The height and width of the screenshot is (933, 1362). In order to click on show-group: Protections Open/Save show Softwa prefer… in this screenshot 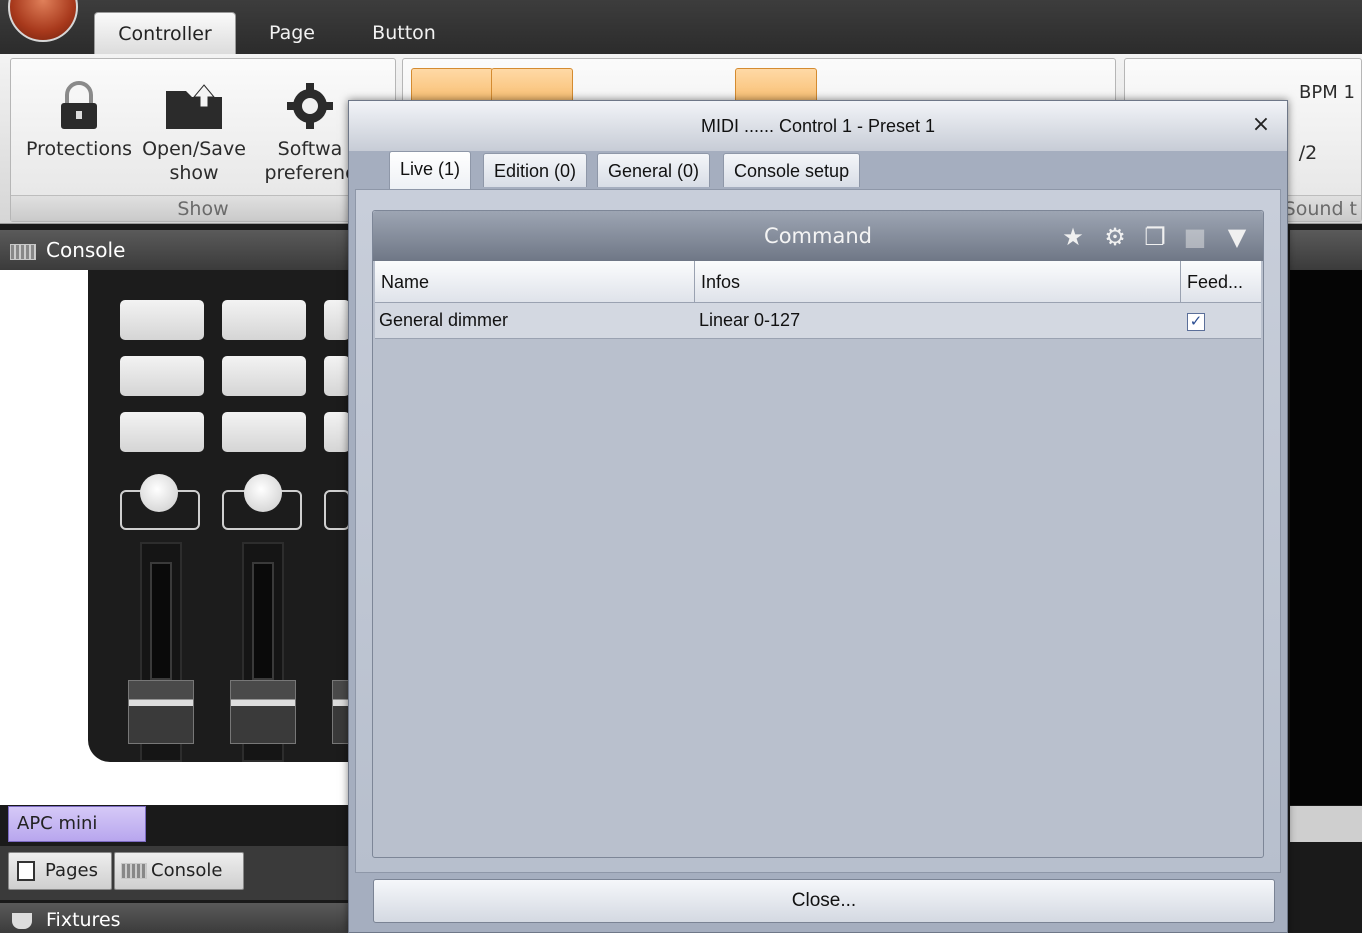, I will do `click(203, 140)`.